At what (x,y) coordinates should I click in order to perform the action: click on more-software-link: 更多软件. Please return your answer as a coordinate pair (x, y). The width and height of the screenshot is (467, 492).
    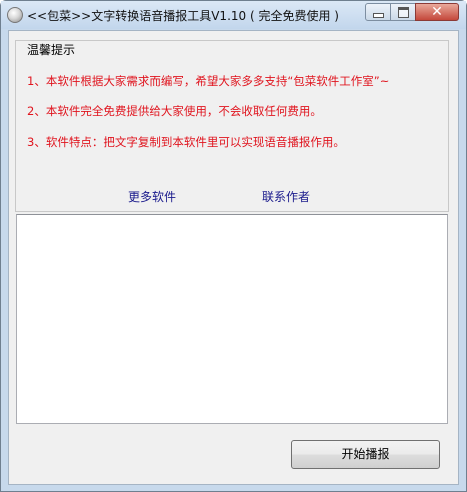
    Looking at the image, I should click on (152, 196).